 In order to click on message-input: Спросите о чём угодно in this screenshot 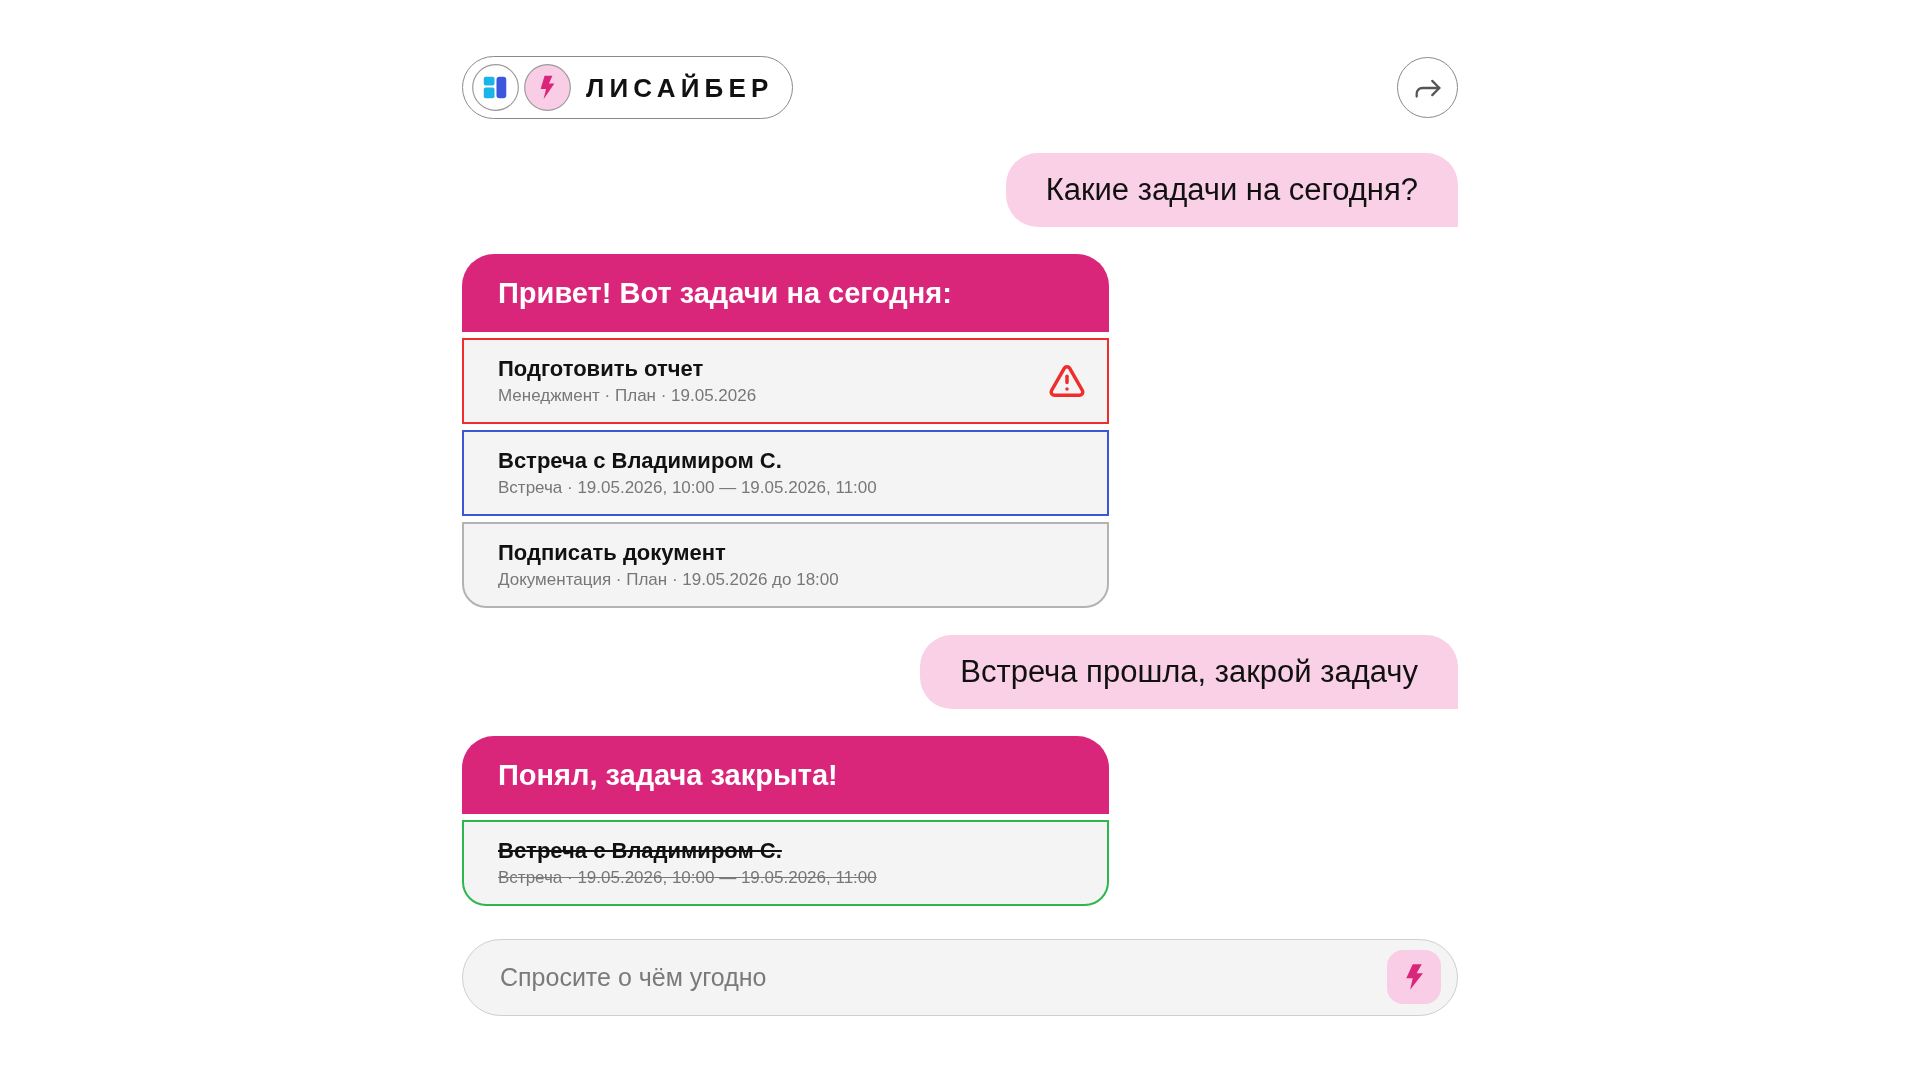, I will do `click(960, 977)`.